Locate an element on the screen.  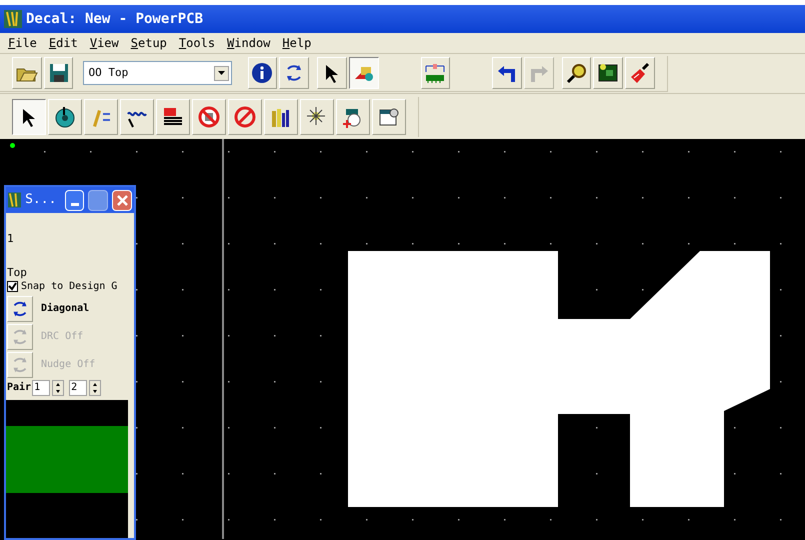
board-button is located at coordinates (435, 73).